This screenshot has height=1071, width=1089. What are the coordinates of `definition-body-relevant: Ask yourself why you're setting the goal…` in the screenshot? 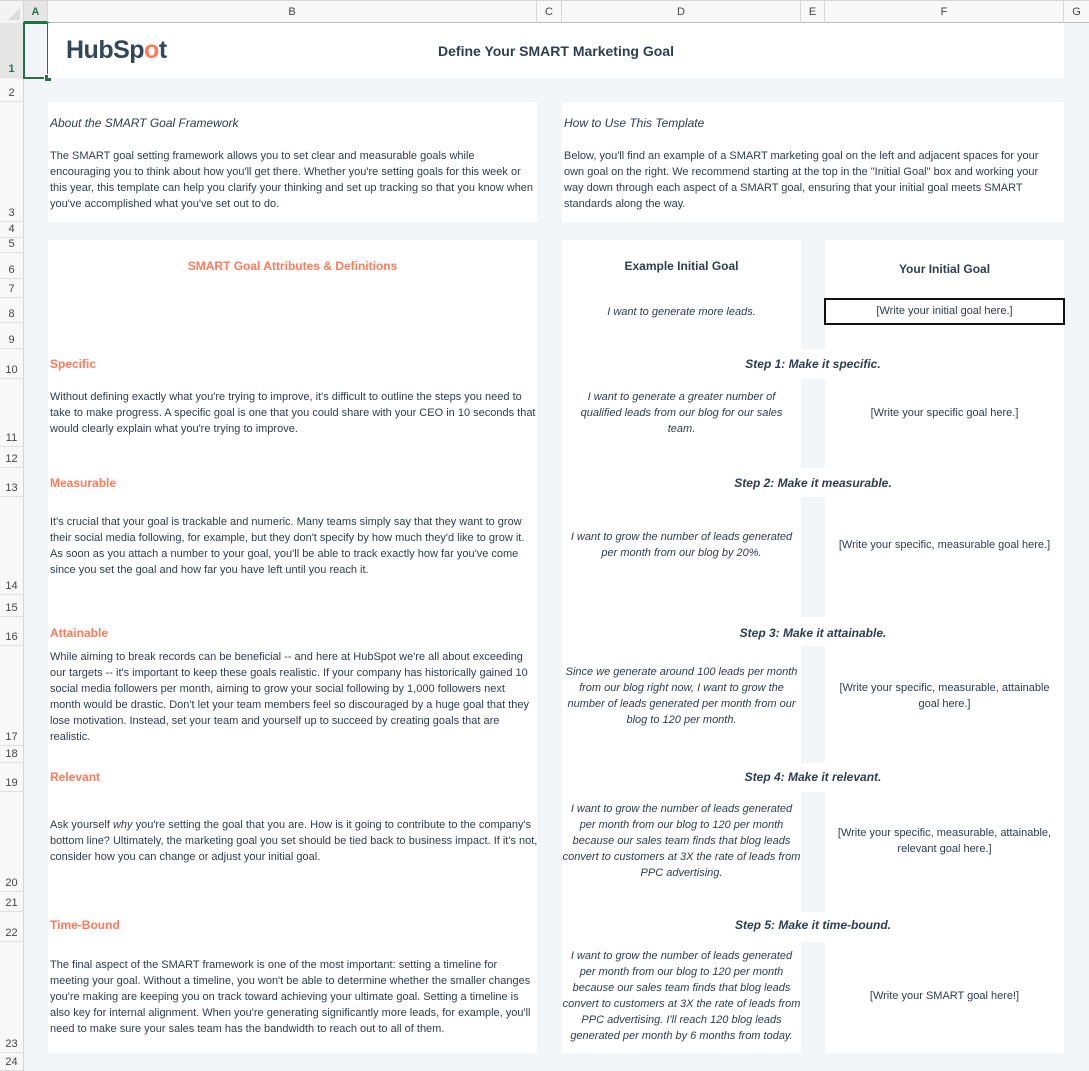 It's located at (294, 841).